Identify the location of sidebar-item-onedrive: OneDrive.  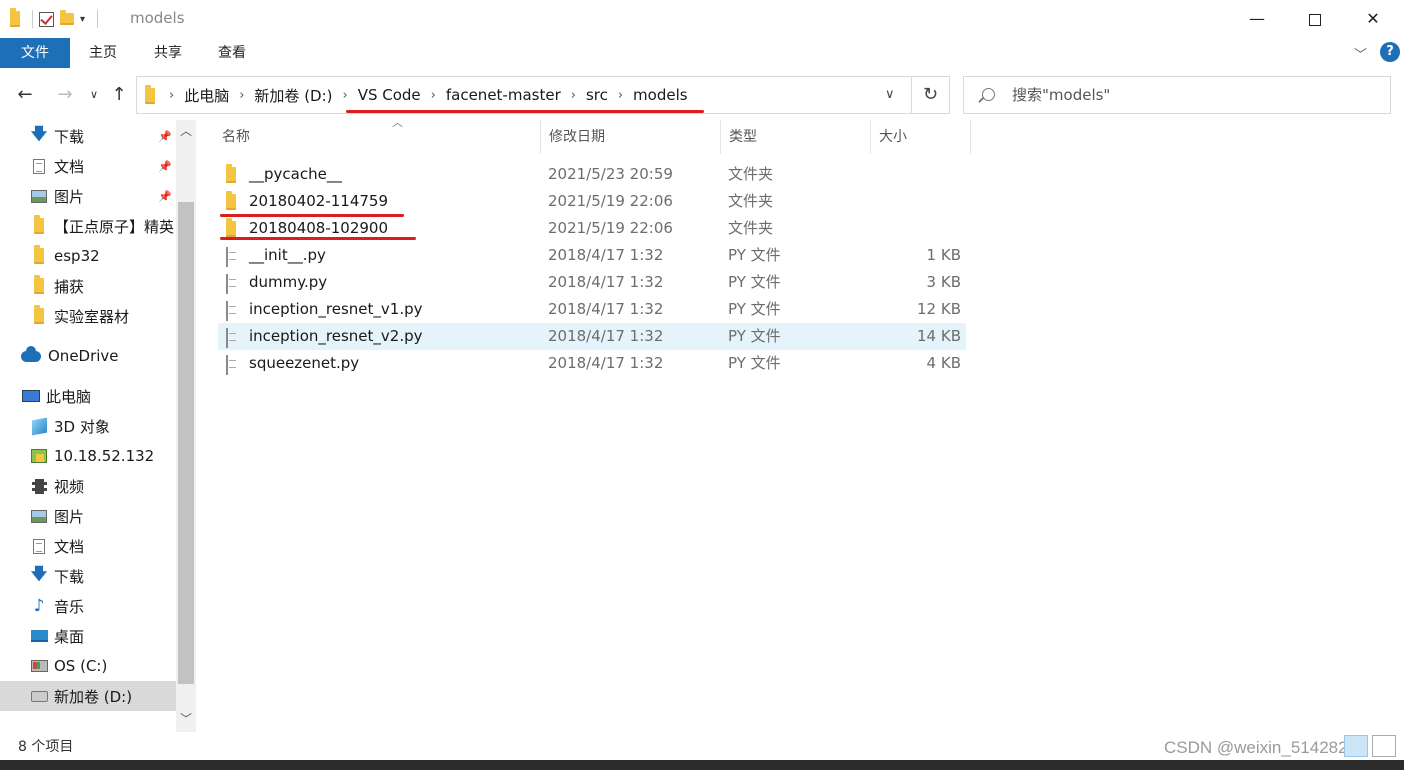
(88, 356).